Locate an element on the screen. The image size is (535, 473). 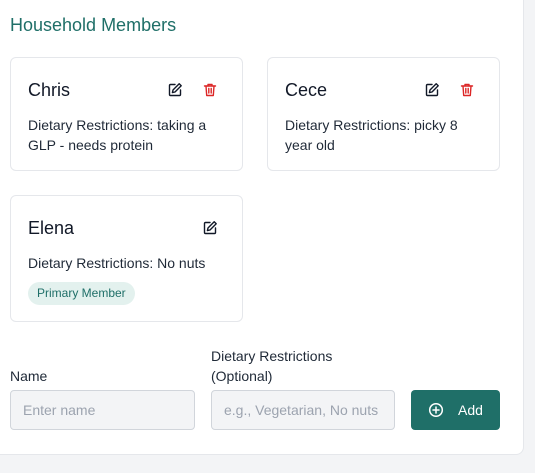
member-dietary: Dietary Restrictions: No nuts is located at coordinates (117, 263).